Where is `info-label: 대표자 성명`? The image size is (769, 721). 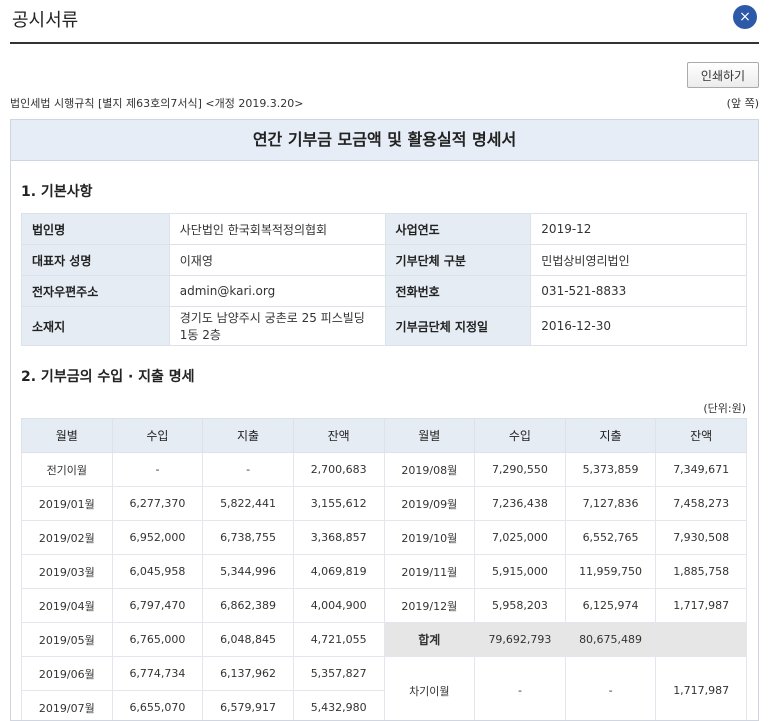 info-label: 대표자 성명 is located at coordinates (96, 260).